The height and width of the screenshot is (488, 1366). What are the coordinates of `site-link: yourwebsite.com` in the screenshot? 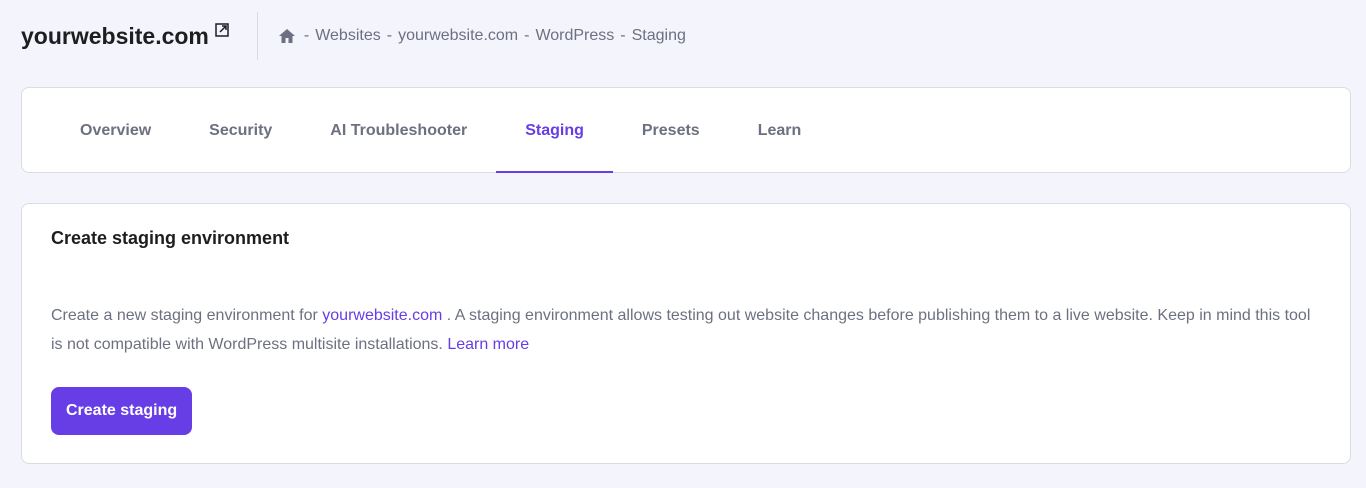 It's located at (382, 315).